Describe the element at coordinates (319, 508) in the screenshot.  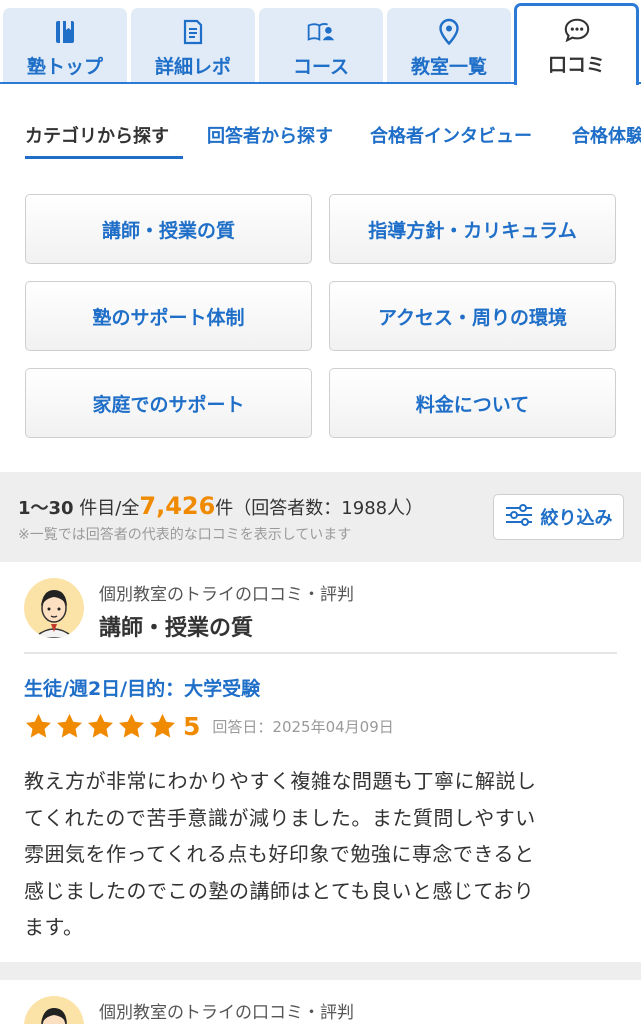
I see `result-total-suffix: 件（回答者数：1988人）` at that location.